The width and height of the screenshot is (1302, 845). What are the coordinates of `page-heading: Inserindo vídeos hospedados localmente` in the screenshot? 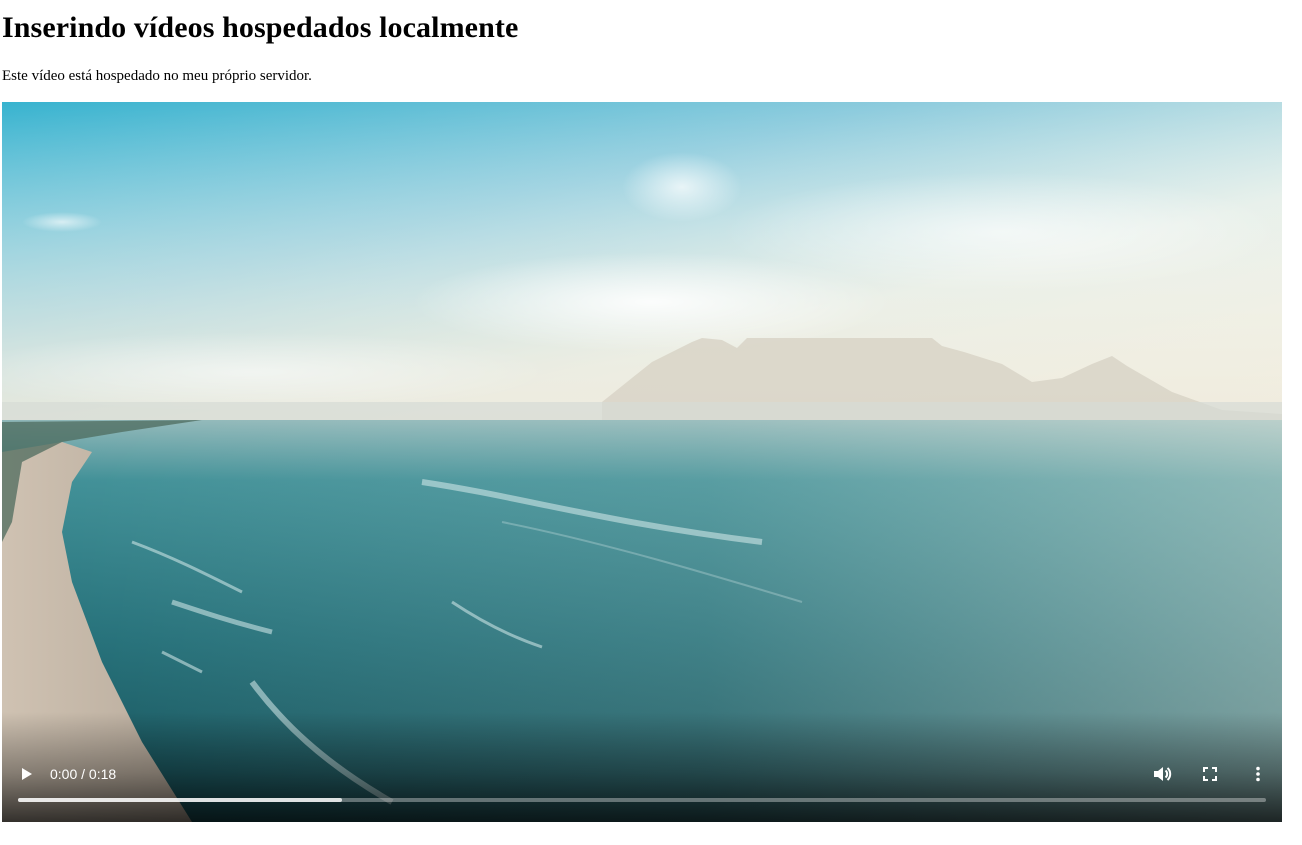 It's located at (260, 27).